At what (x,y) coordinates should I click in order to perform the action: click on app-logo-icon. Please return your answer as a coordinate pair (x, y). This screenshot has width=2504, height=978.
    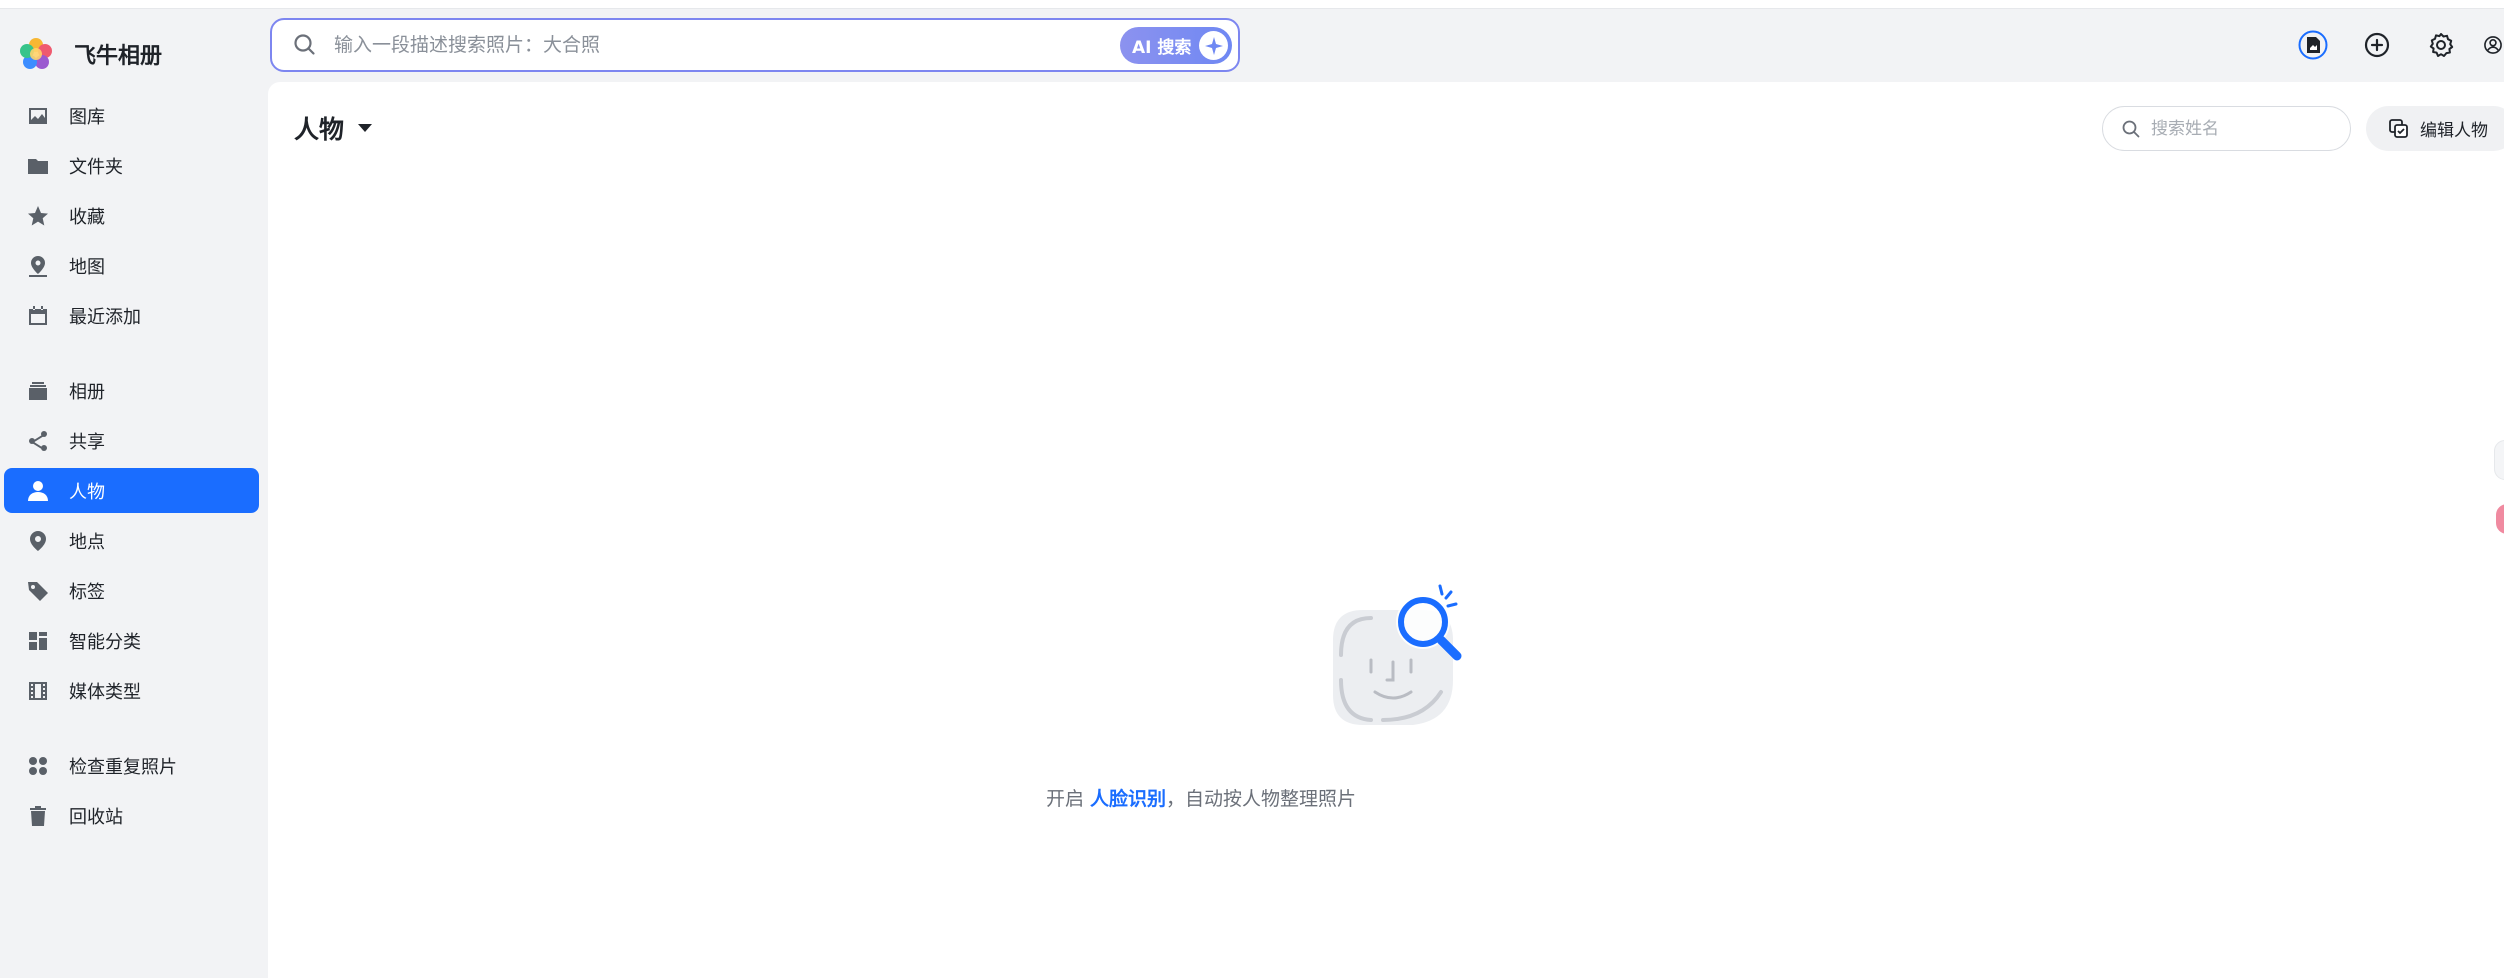
    Looking at the image, I should click on (36, 54).